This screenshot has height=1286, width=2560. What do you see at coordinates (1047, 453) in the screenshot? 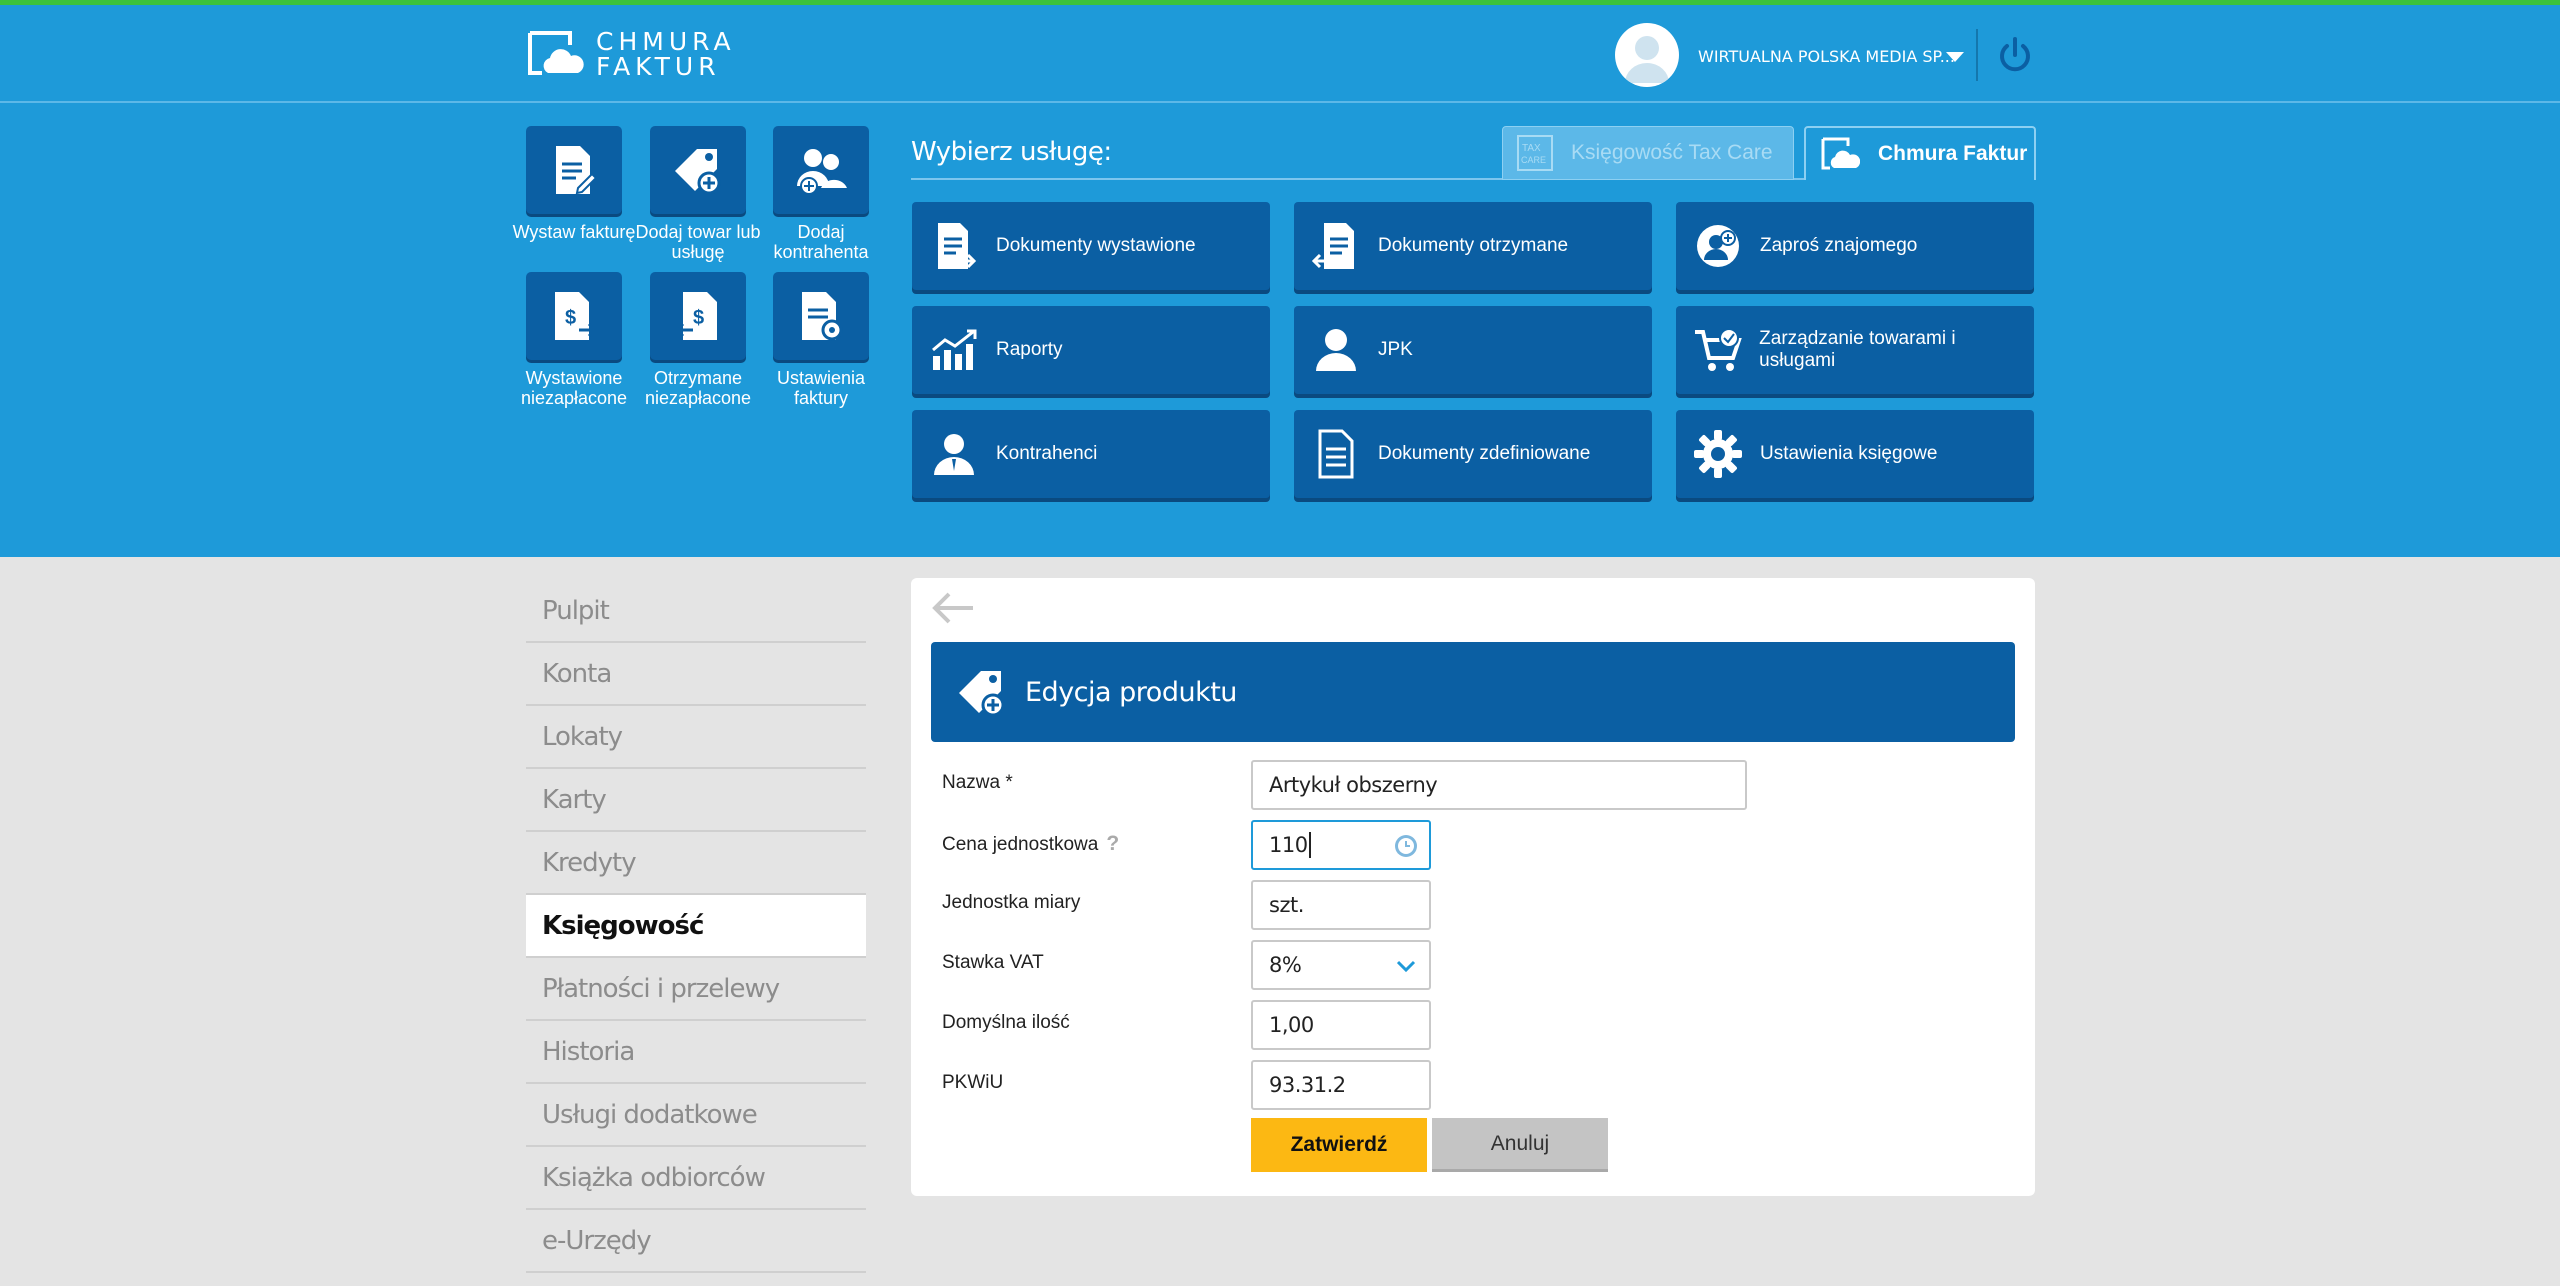
I see `tile-label: Kontrahenci` at bounding box center [1047, 453].